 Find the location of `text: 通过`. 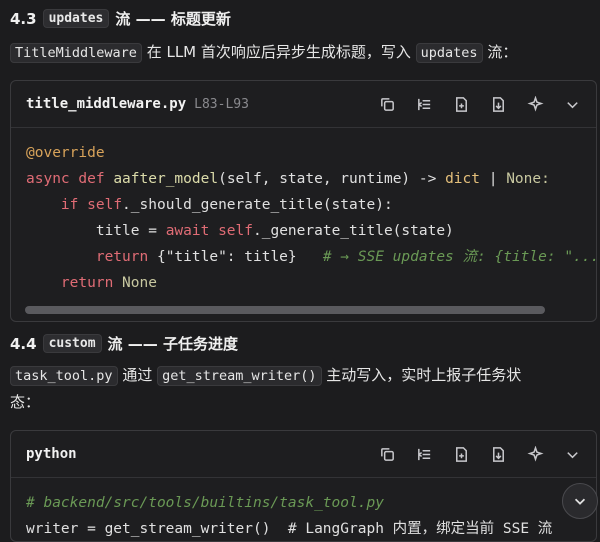

text: 通过 is located at coordinates (137, 375).